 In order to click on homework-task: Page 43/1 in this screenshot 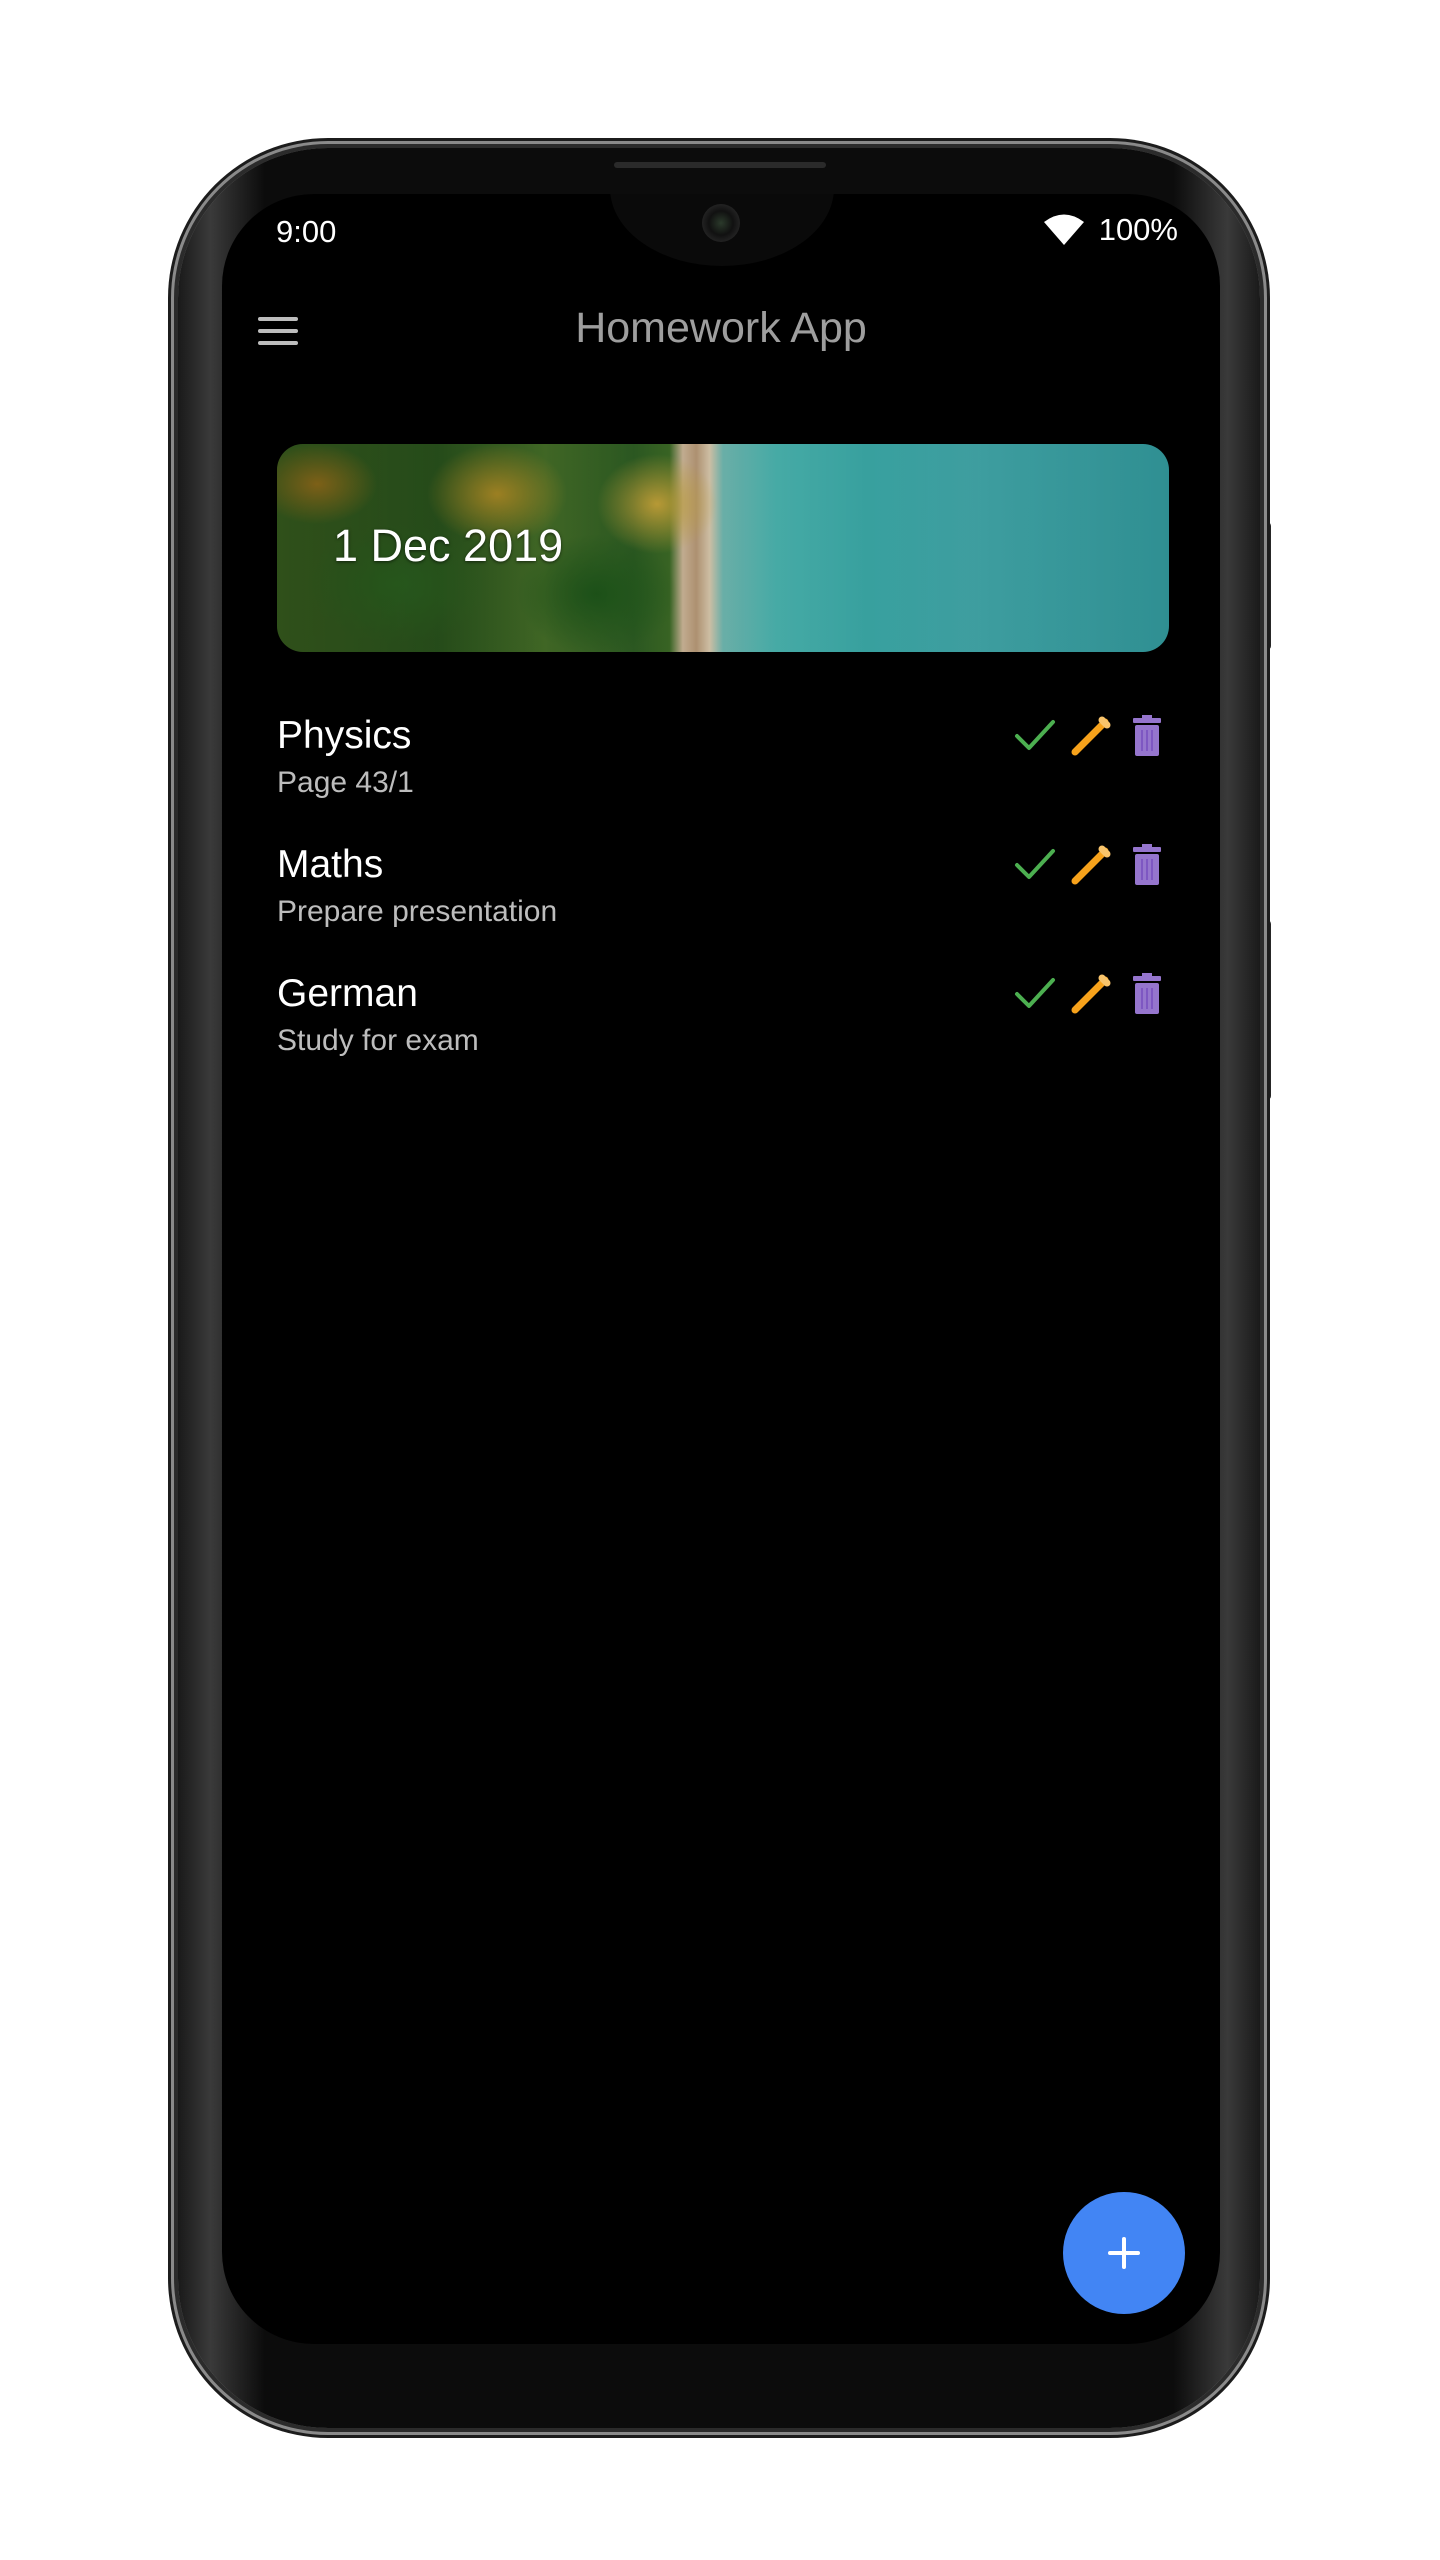, I will do `click(345, 782)`.